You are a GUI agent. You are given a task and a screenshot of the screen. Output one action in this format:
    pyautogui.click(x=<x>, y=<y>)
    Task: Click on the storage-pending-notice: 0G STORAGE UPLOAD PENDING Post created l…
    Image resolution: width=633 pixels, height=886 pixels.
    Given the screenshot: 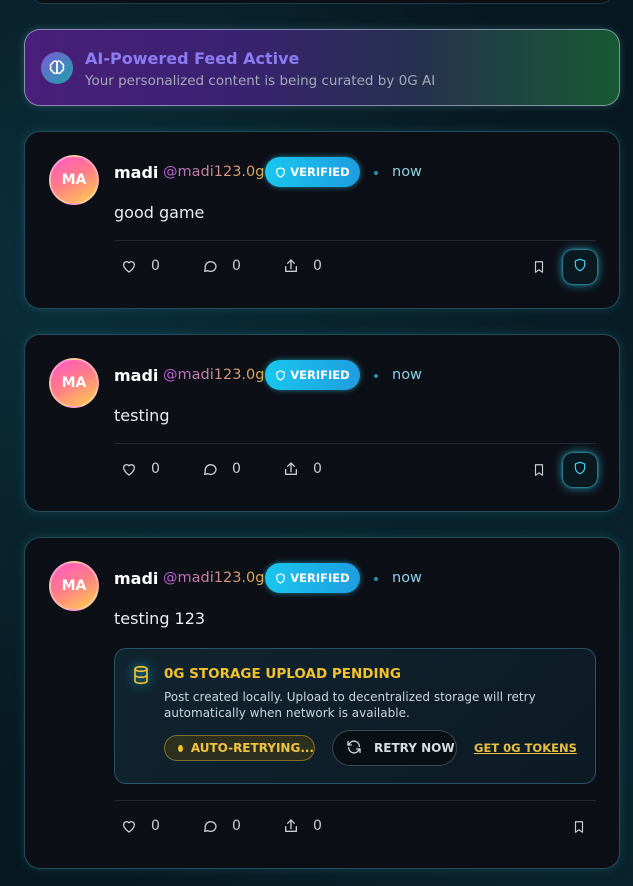 What is the action you would take?
    pyautogui.click(x=355, y=716)
    